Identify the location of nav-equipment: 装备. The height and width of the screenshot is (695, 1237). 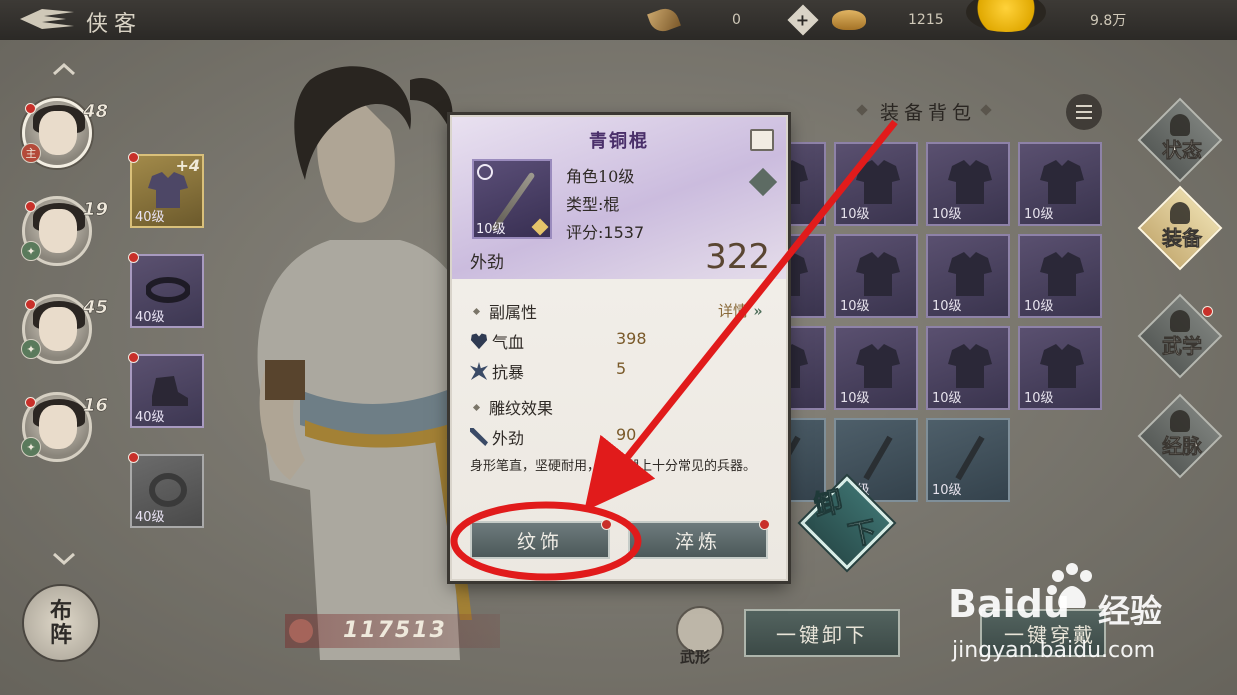
(1180, 228).